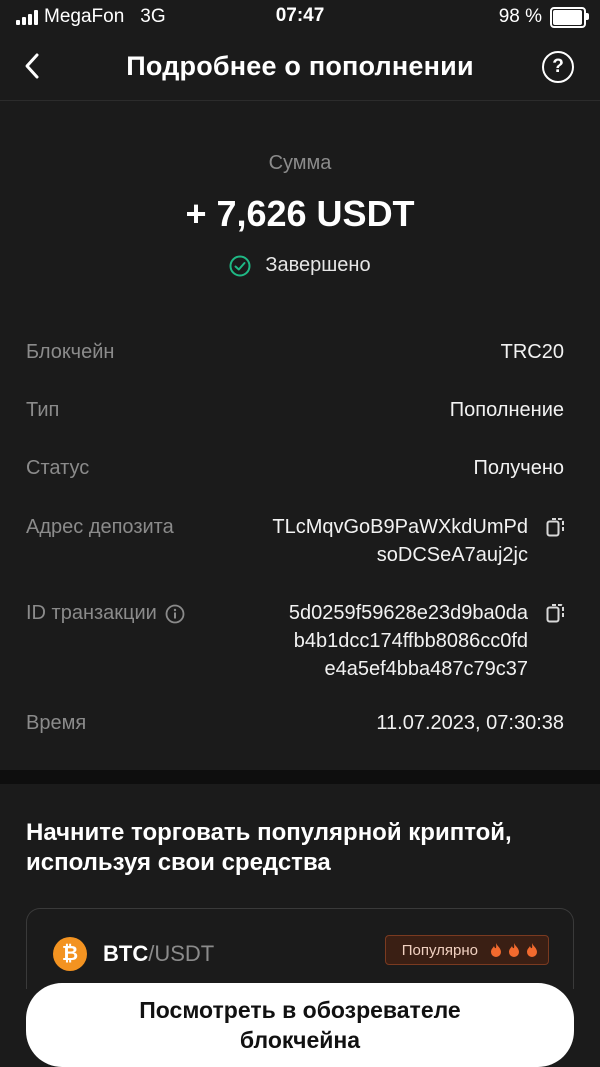 Image resolution: width=600 pixels, height=1067 pixels. I want to click on pair-quote: /USDT, so click(181, 953).